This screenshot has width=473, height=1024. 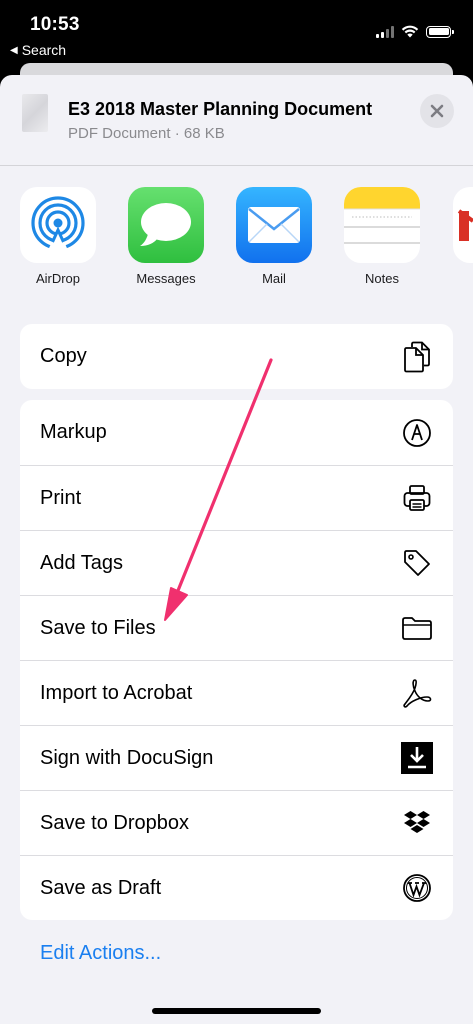 What do you see at coordinates (417, 758) in the screenshot?
I see `docusign-icon` at bounding box center [417, 758].